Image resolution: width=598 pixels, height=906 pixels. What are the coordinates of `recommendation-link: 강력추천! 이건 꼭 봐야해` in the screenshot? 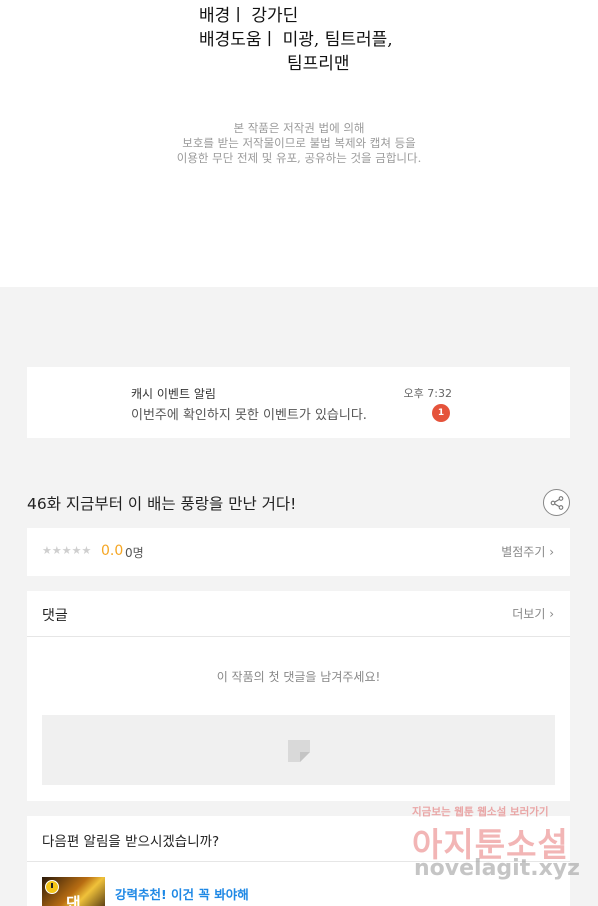 It's located at (182, 893).